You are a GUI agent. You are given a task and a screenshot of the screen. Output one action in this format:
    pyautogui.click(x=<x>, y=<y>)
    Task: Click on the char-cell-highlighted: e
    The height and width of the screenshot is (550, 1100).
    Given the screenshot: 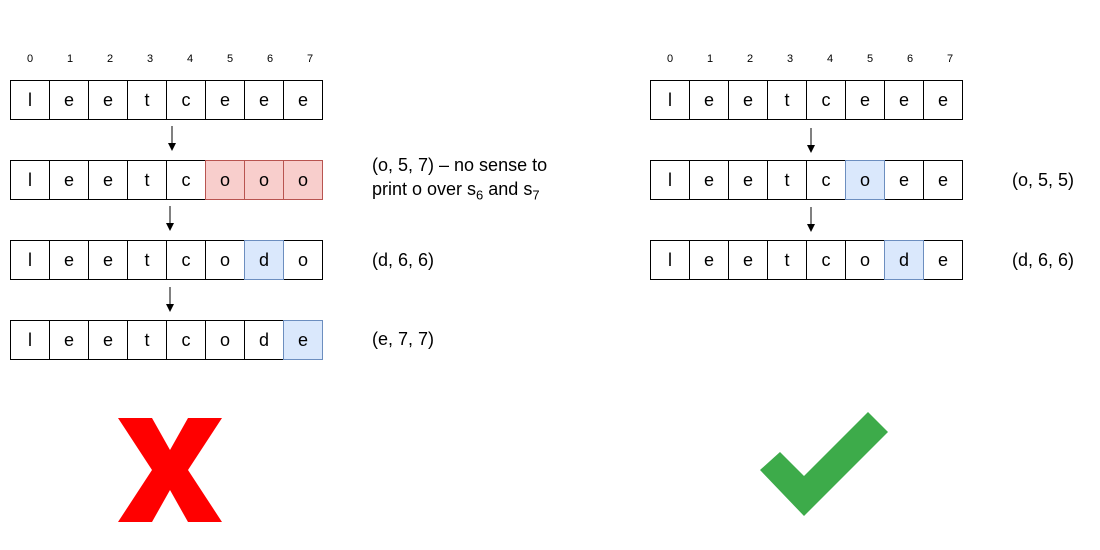 What is the action you would take?
    pyautogui.click(x=303, y=340)
    